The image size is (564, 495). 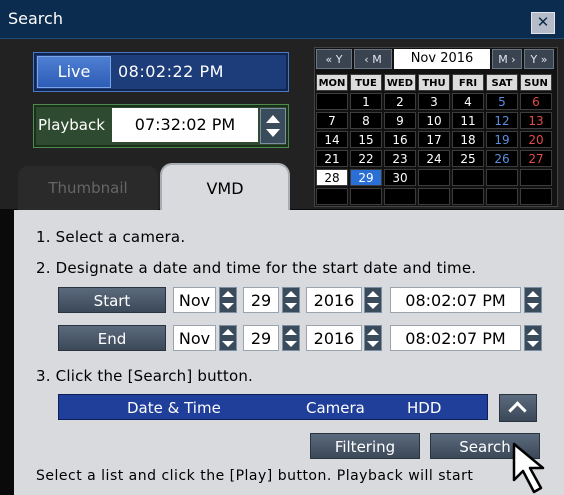 What do you see at coordinates (442, 59) in the screenshot?
I see `calendar-month-label: Nov 2016` at bounding box center [442, 59].